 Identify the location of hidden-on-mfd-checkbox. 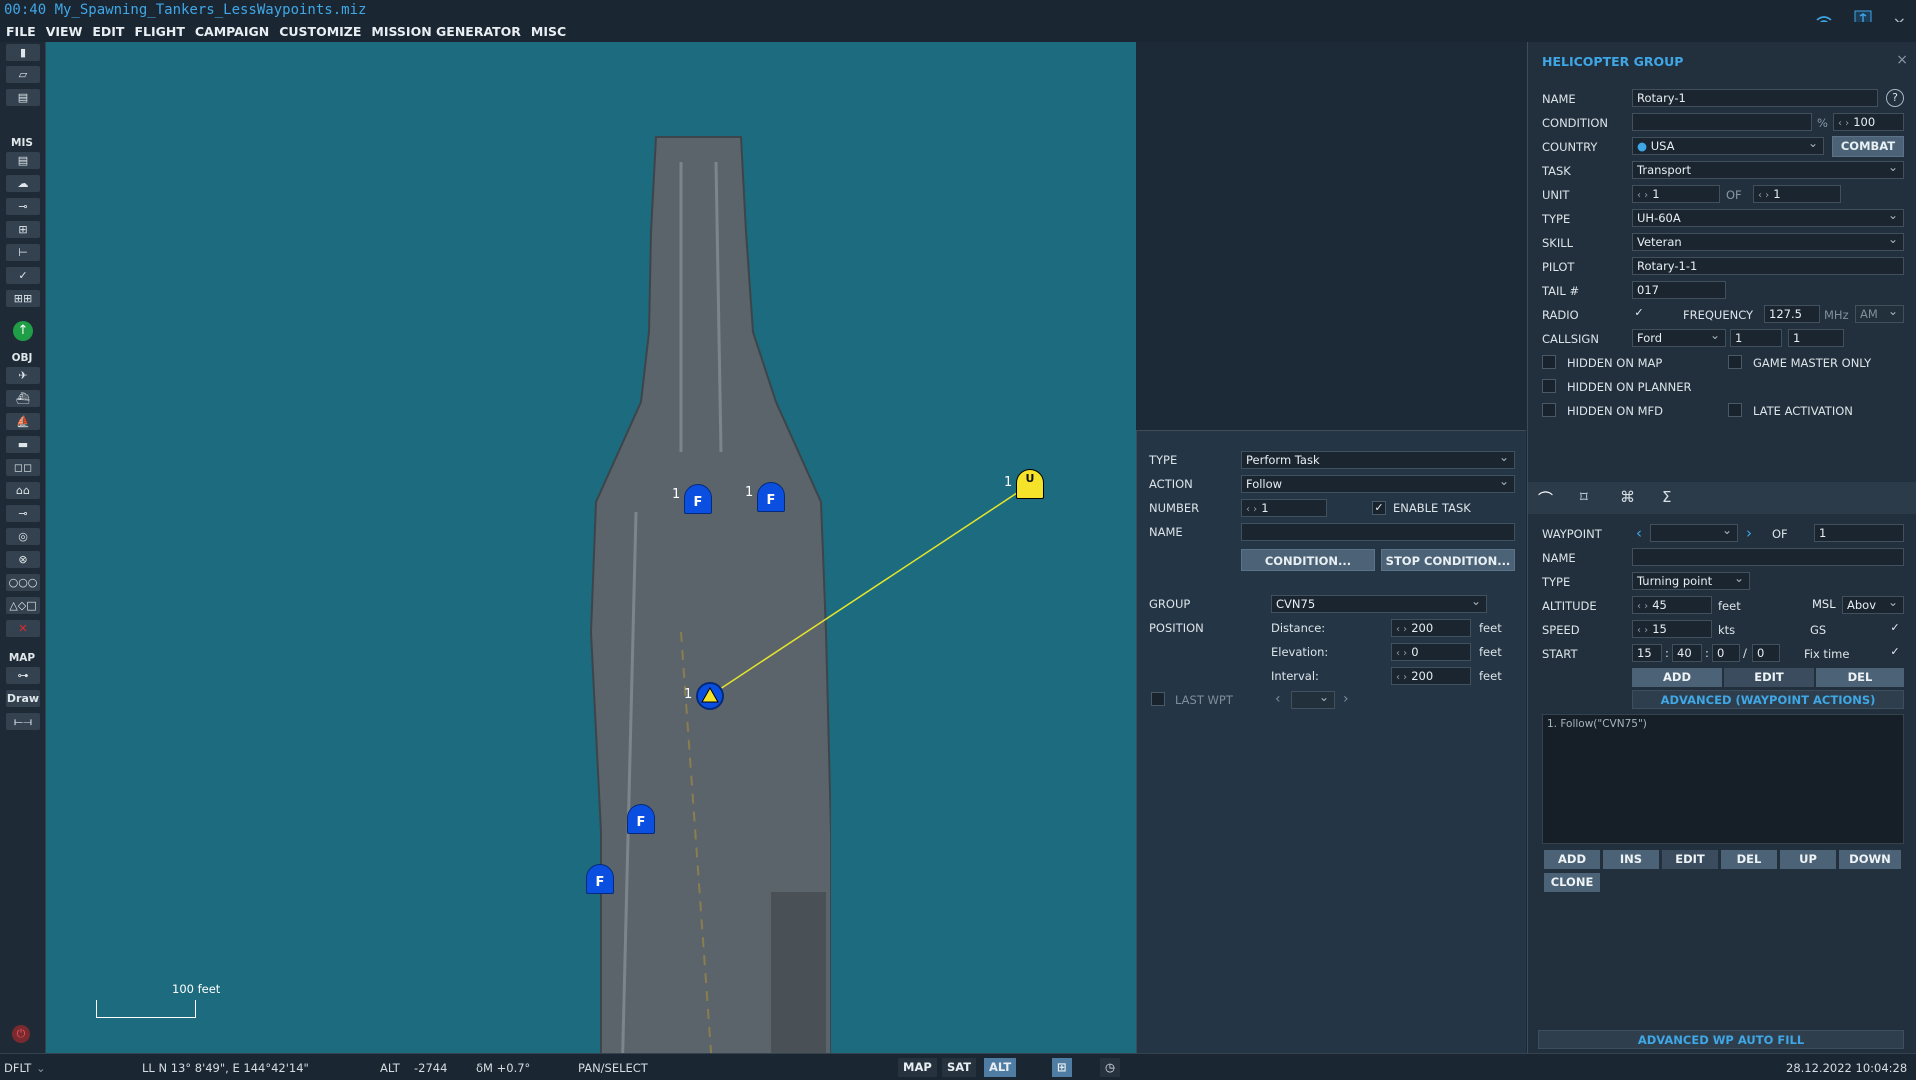
(1549, 410).